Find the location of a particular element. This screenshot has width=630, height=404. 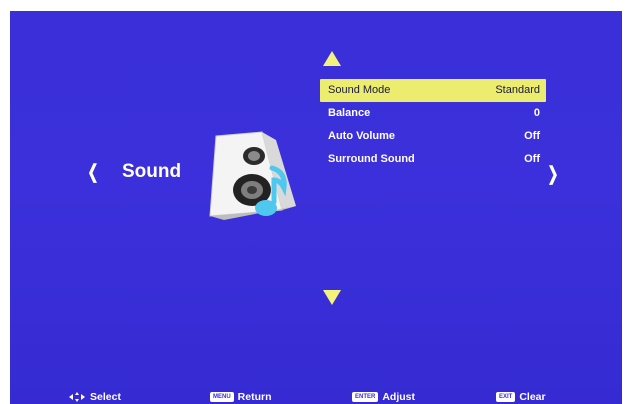

clear-hint-label: Clear is located at coordinates (532, 397).